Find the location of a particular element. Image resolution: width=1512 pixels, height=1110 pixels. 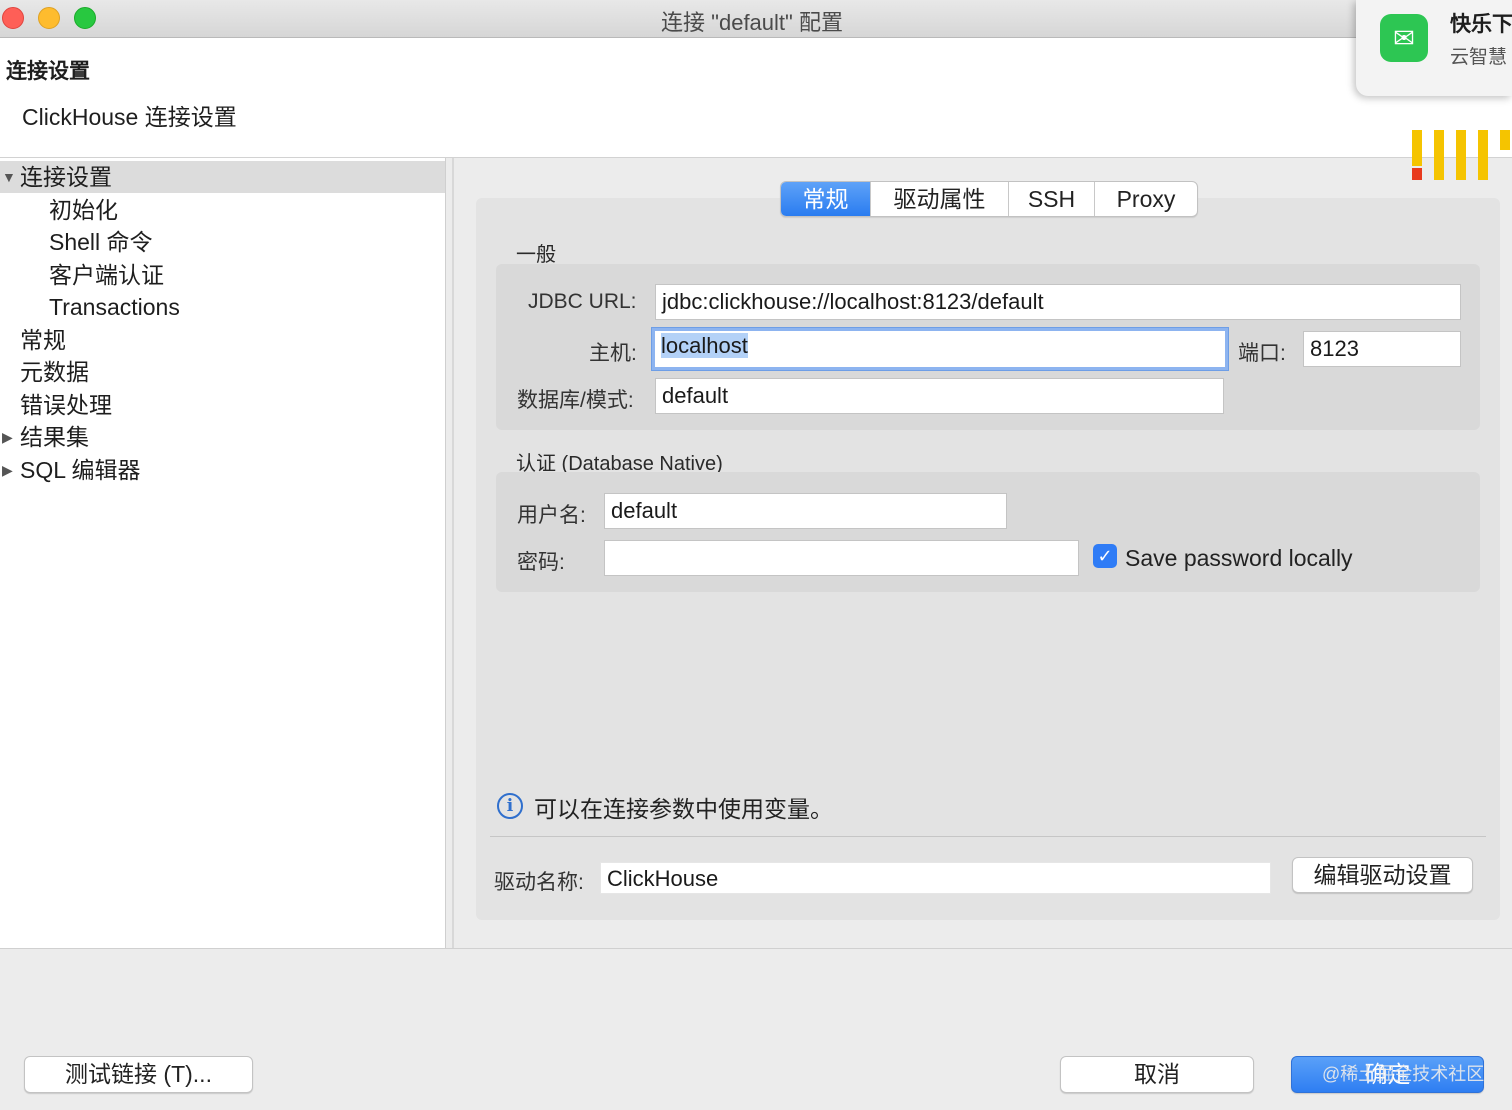

edit-driver-settings-button: 编辑驱动设置 is located at coordinates (1382, 875).